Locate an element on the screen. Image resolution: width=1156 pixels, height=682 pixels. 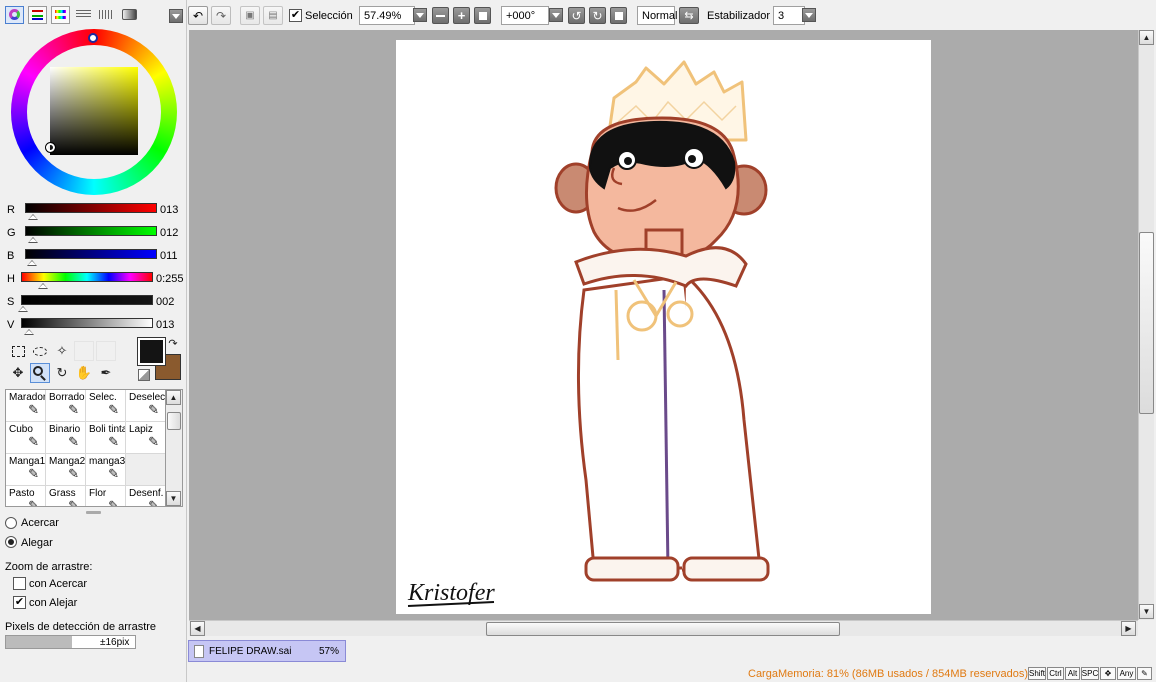
brush-slot: Desenf. ✎ is located at coordinates (145, 496).